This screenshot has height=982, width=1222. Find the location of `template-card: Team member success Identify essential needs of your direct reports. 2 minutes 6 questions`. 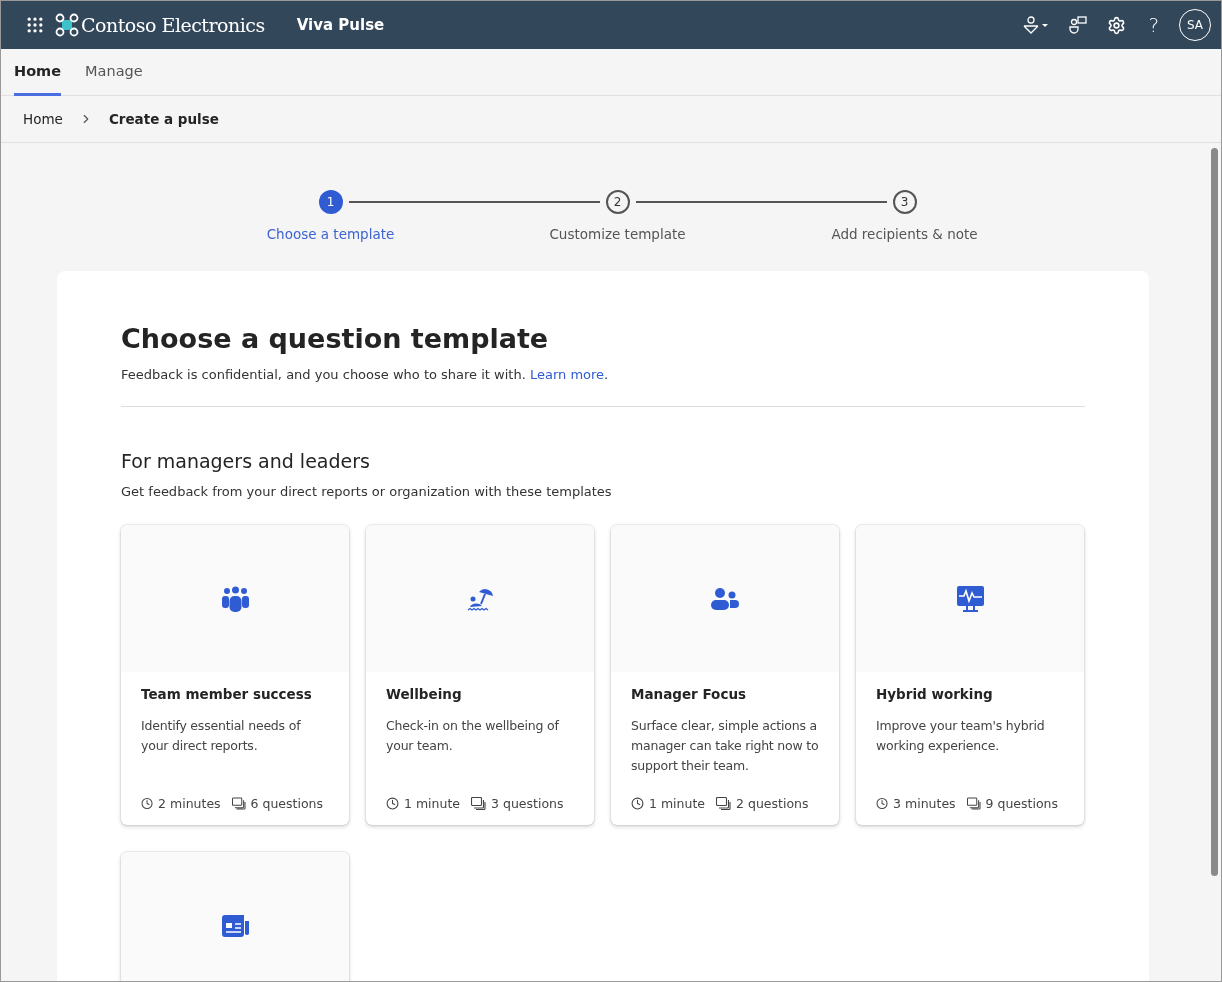

template-card: Team member success Identify essential needs of your direct reports. 2 minutes 6 questions is located at coordinates (235, 675).